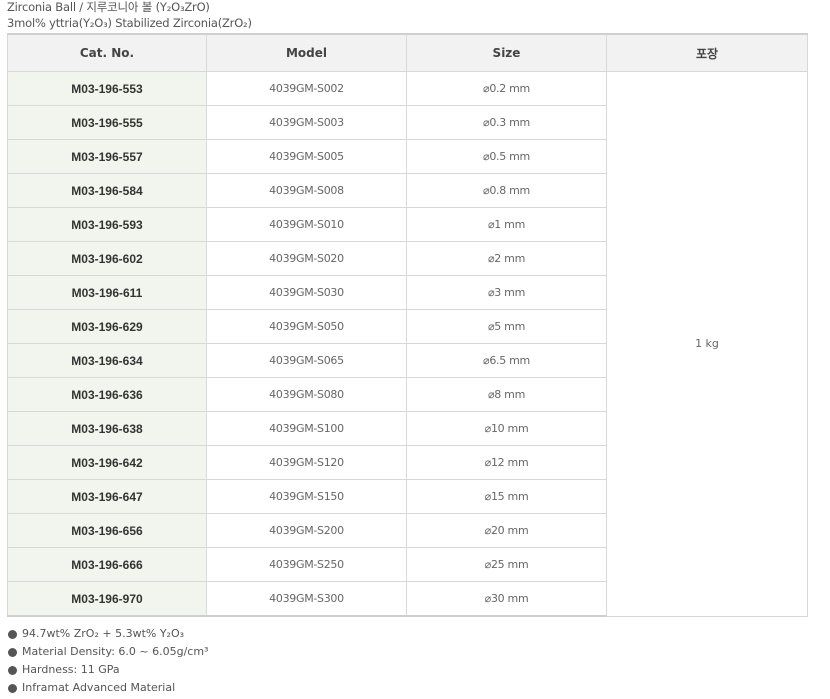 The width and height of the screenshot is (830, 699). What do you see at coordinates (506, 326) in the screenshot?
I see `size-cell: ⌀5 mm` at bounding box center [506, 326].